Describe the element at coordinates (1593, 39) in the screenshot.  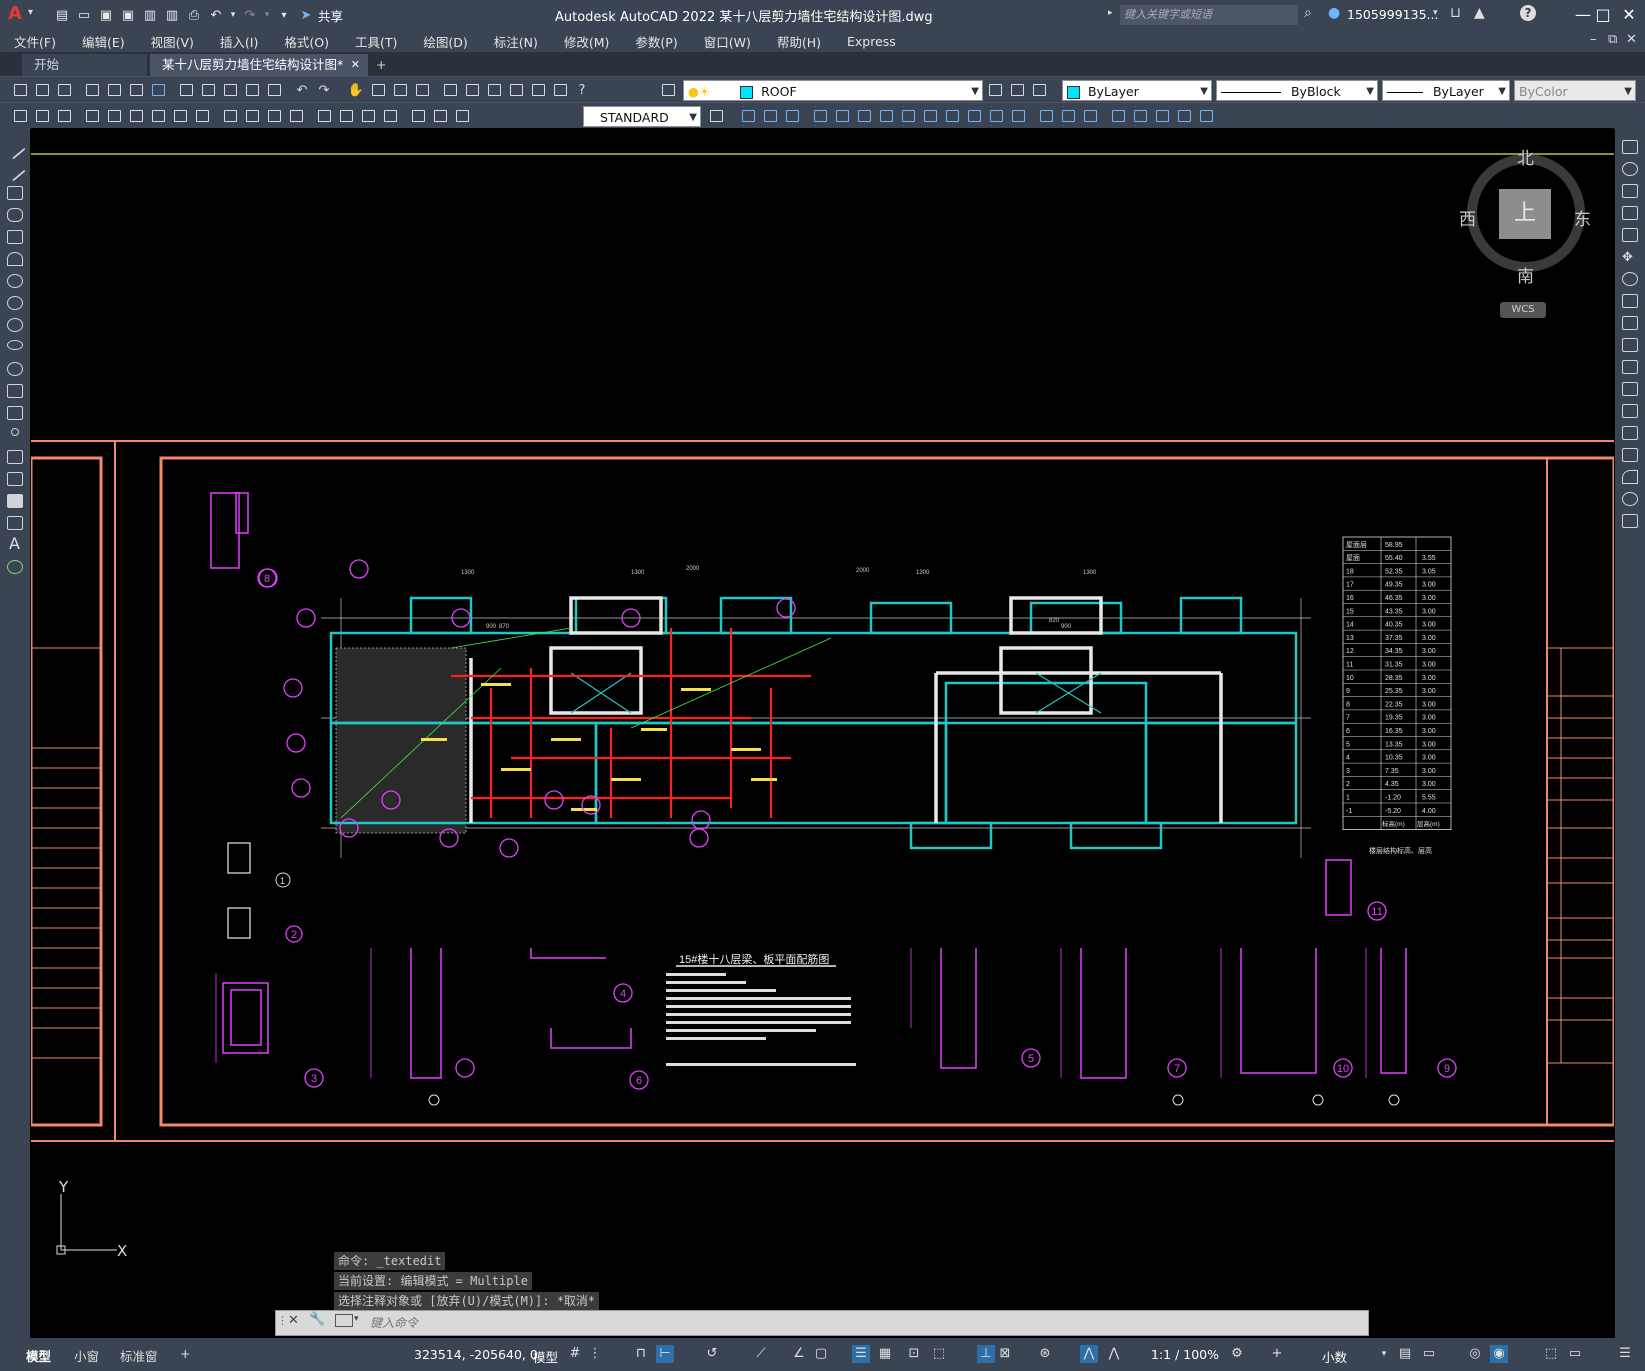
I see `doc-minimize-icon: –` at that location.